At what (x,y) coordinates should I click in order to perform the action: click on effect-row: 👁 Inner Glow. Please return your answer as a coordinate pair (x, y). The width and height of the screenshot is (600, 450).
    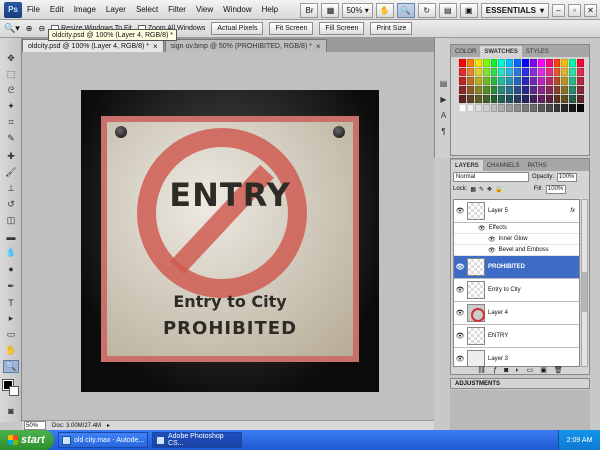
    Looking at the image, I should click on (516, 239).